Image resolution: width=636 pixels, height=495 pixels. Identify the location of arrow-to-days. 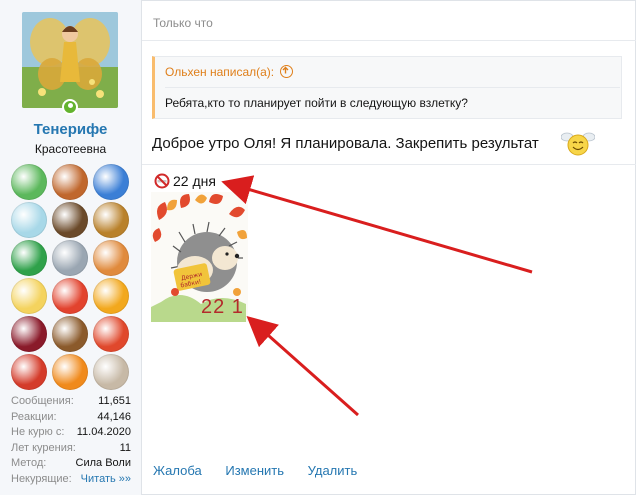
(377, 224).